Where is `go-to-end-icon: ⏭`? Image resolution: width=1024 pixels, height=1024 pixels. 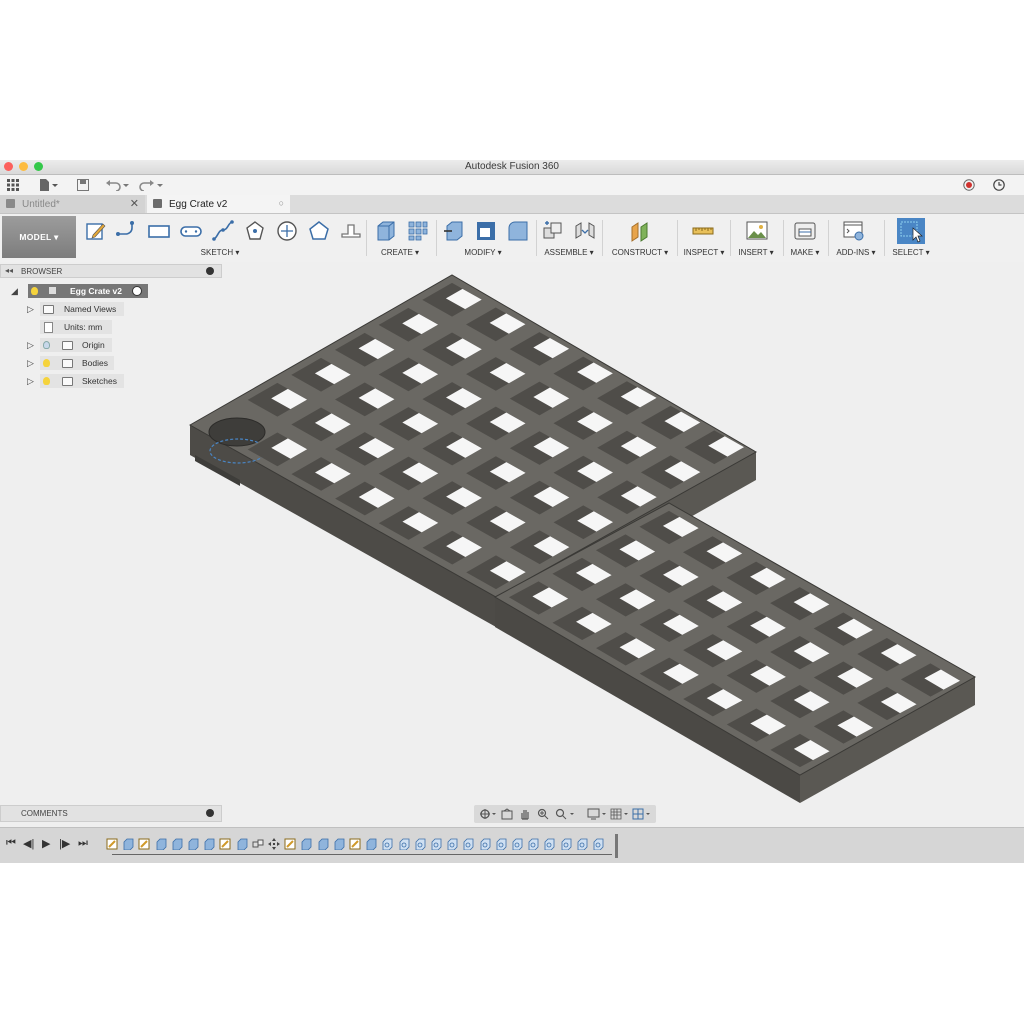
go-to-end-icon: ⏭ is located at coordinates (83, 843).